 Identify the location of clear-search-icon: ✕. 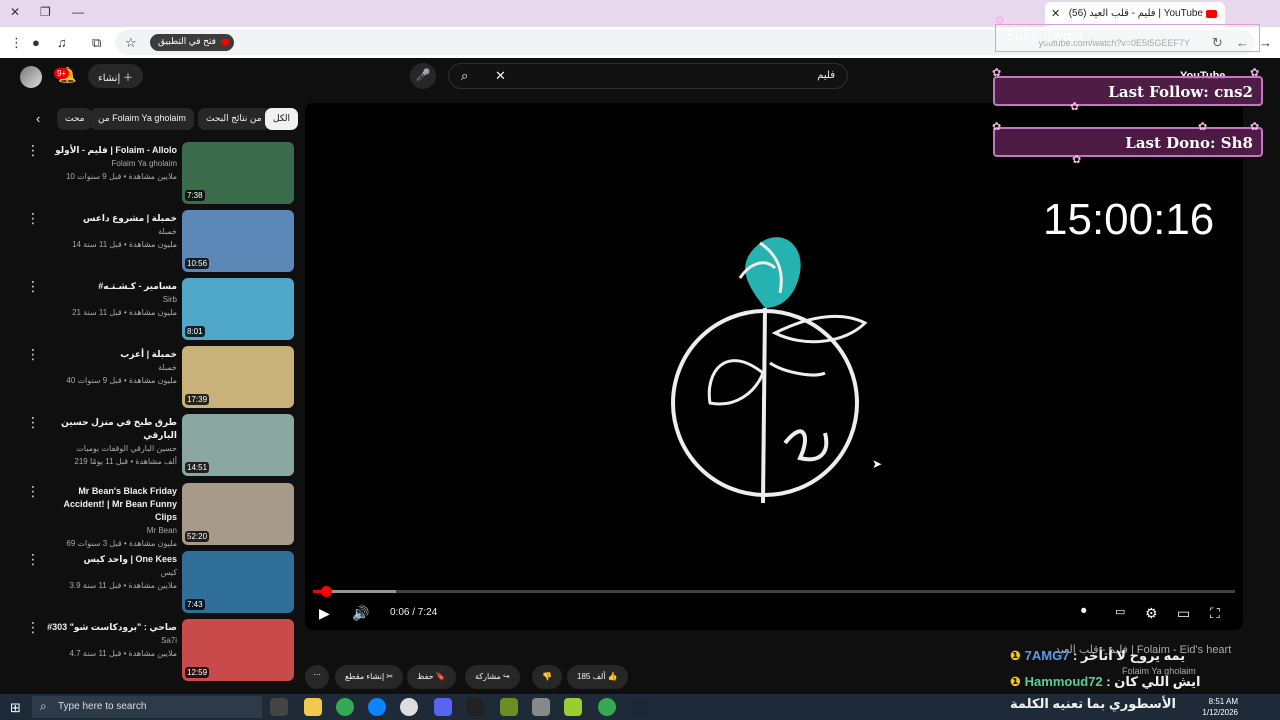
(500, 76).